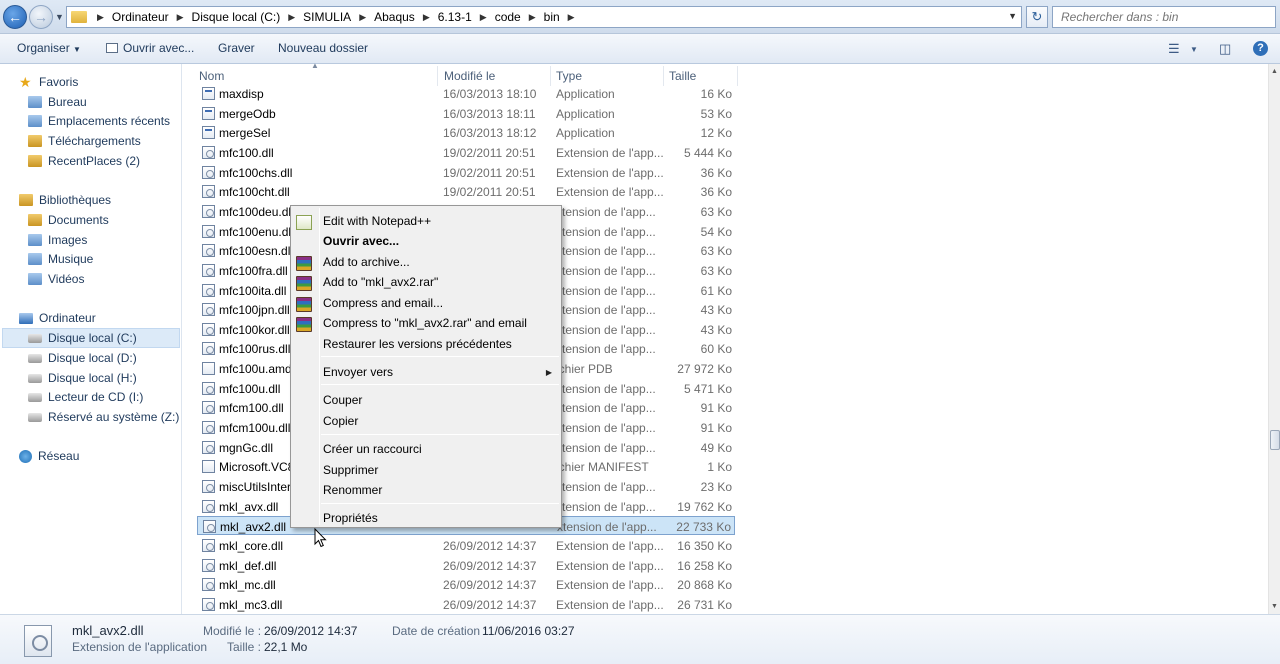 Image resolution: width=1280 pixels, height=664 pixels. What do you see at coordinates (358, 372) in the screenshot?
I see `menu-item-envoyer-vers: Envoyer vers` at bounding box center [358, 372].